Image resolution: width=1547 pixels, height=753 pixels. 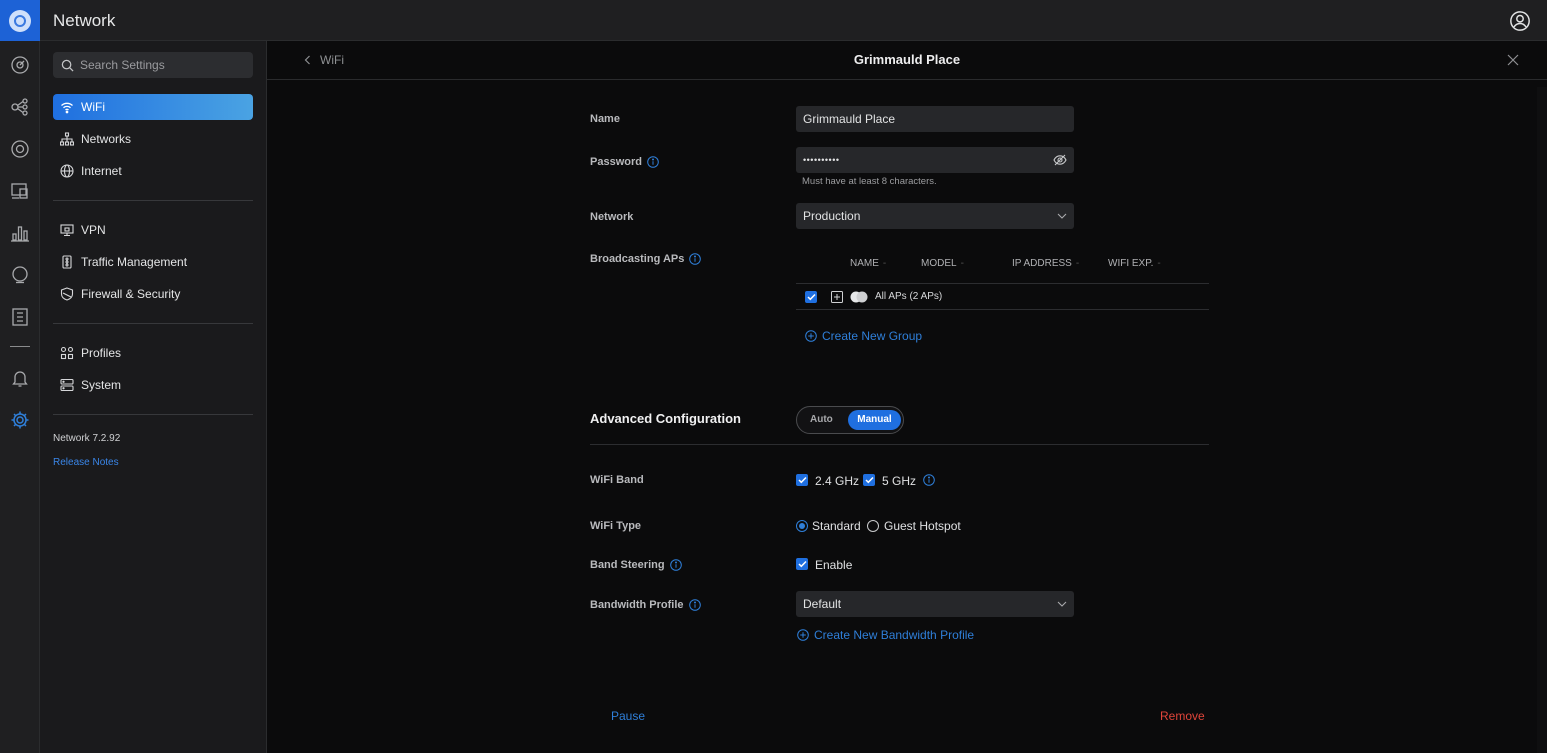 What do you see at coordinates (885, 635) in the screenshot?
I see `create-bandwidth-profile-link: Create New Bandwidth Profile` at bounding box center [885, 635].